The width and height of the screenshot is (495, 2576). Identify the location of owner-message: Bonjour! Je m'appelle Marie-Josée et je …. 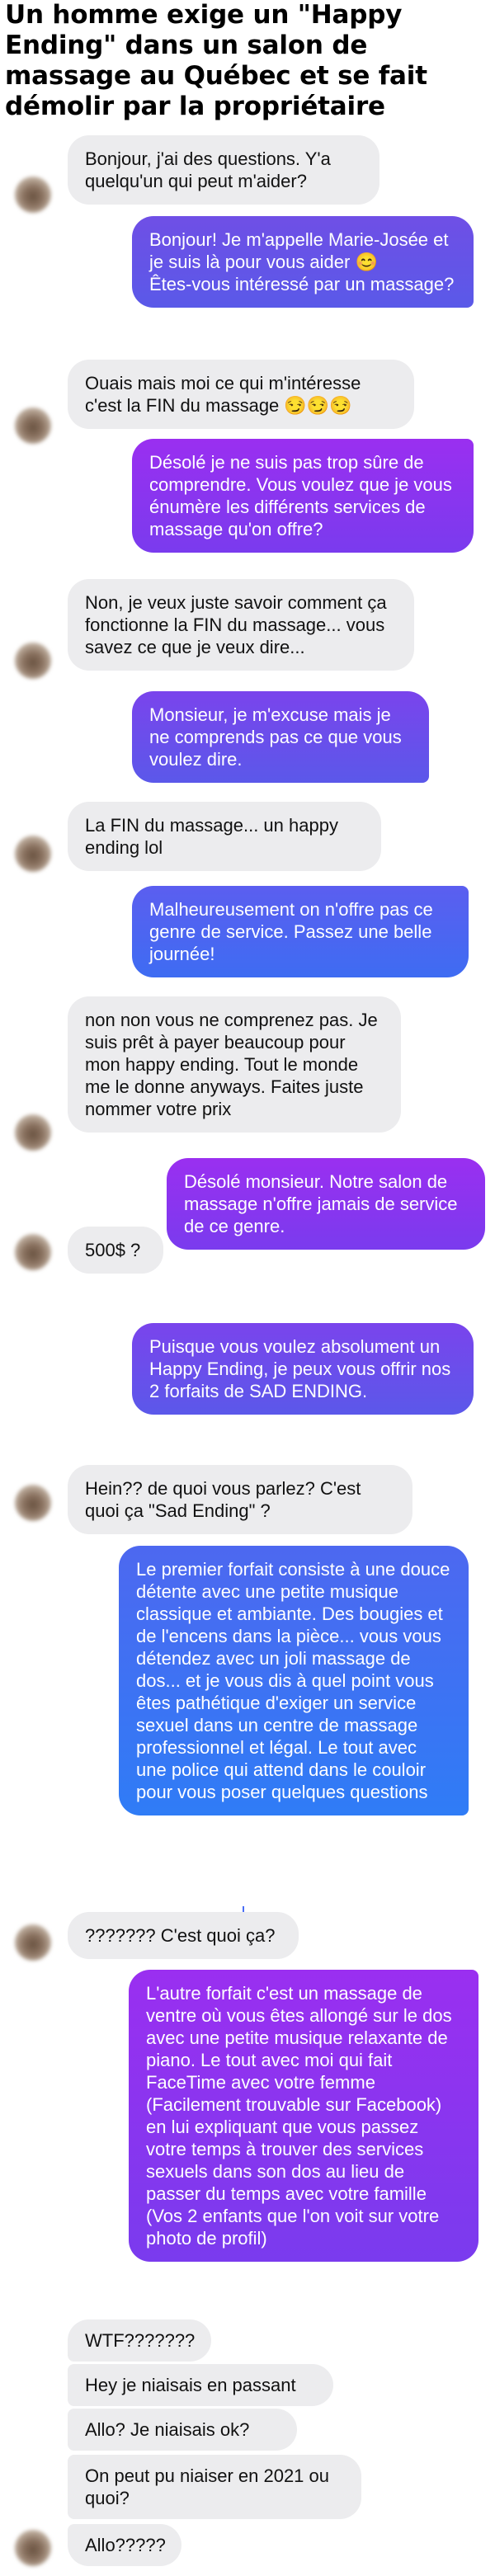
(303, 262).